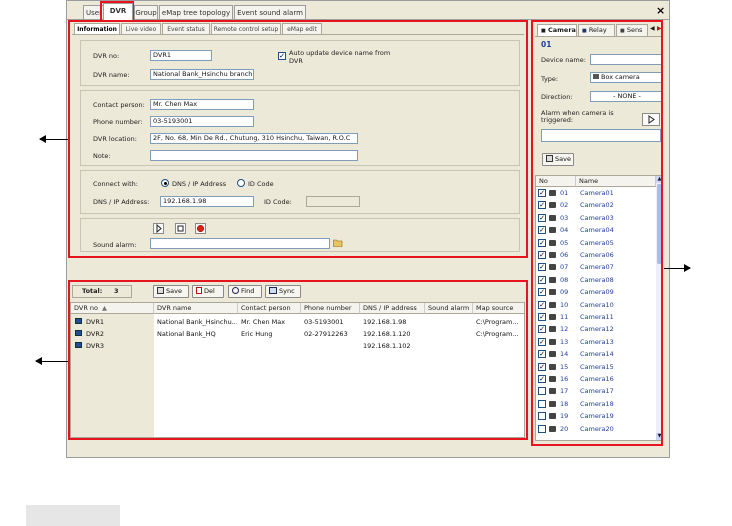  Describe the element at coordinates (652, 28) in the screenshot. I see `tab-scroll-left-icon: ◀` at that location.